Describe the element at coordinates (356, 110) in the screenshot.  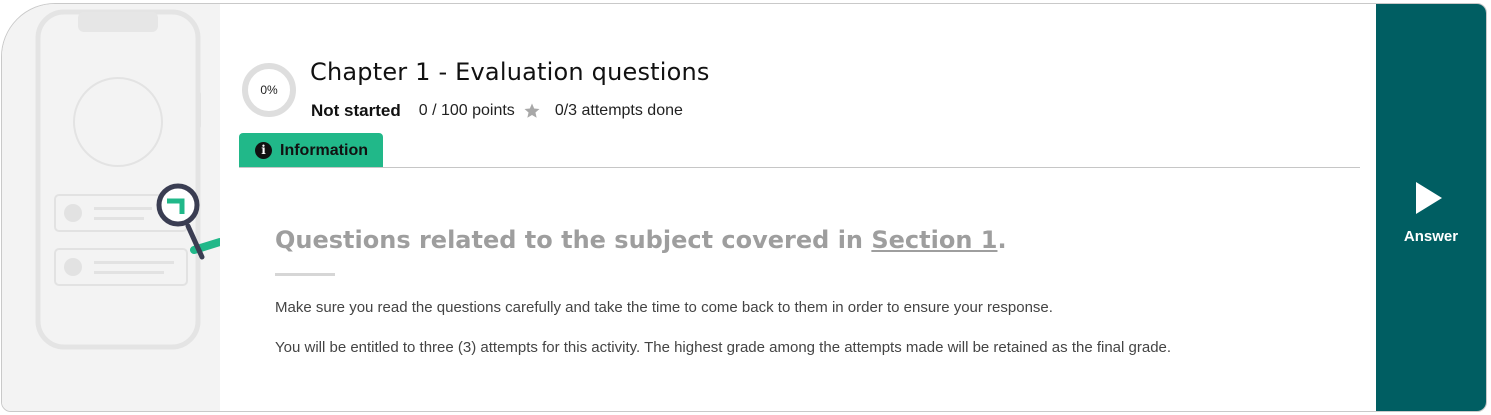
I see `status-label: Not started` at that location.